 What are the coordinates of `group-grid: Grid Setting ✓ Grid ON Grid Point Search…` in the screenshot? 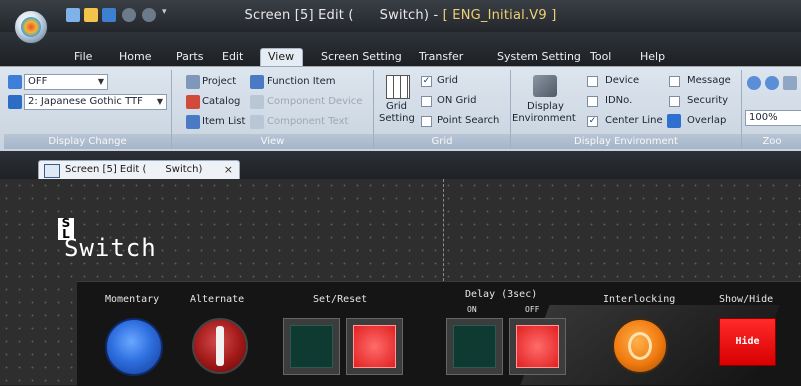 It's located at (442, 109).